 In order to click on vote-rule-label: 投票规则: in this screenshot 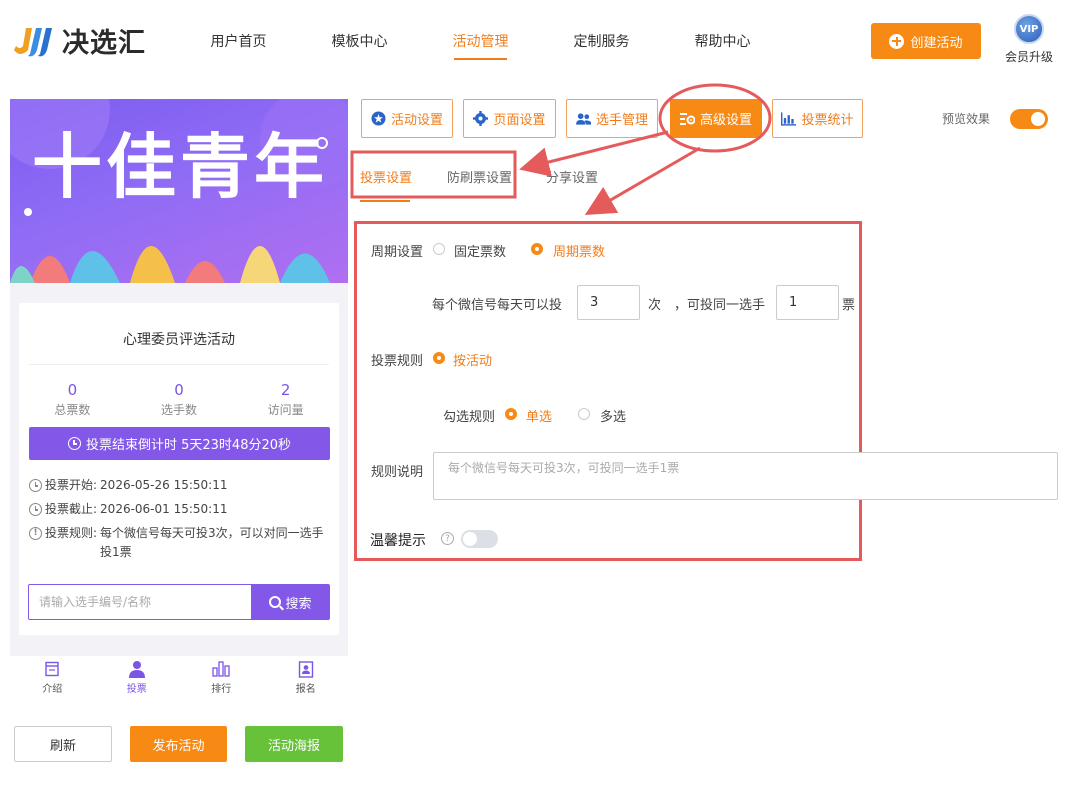, I will do `click(71, 533)`.